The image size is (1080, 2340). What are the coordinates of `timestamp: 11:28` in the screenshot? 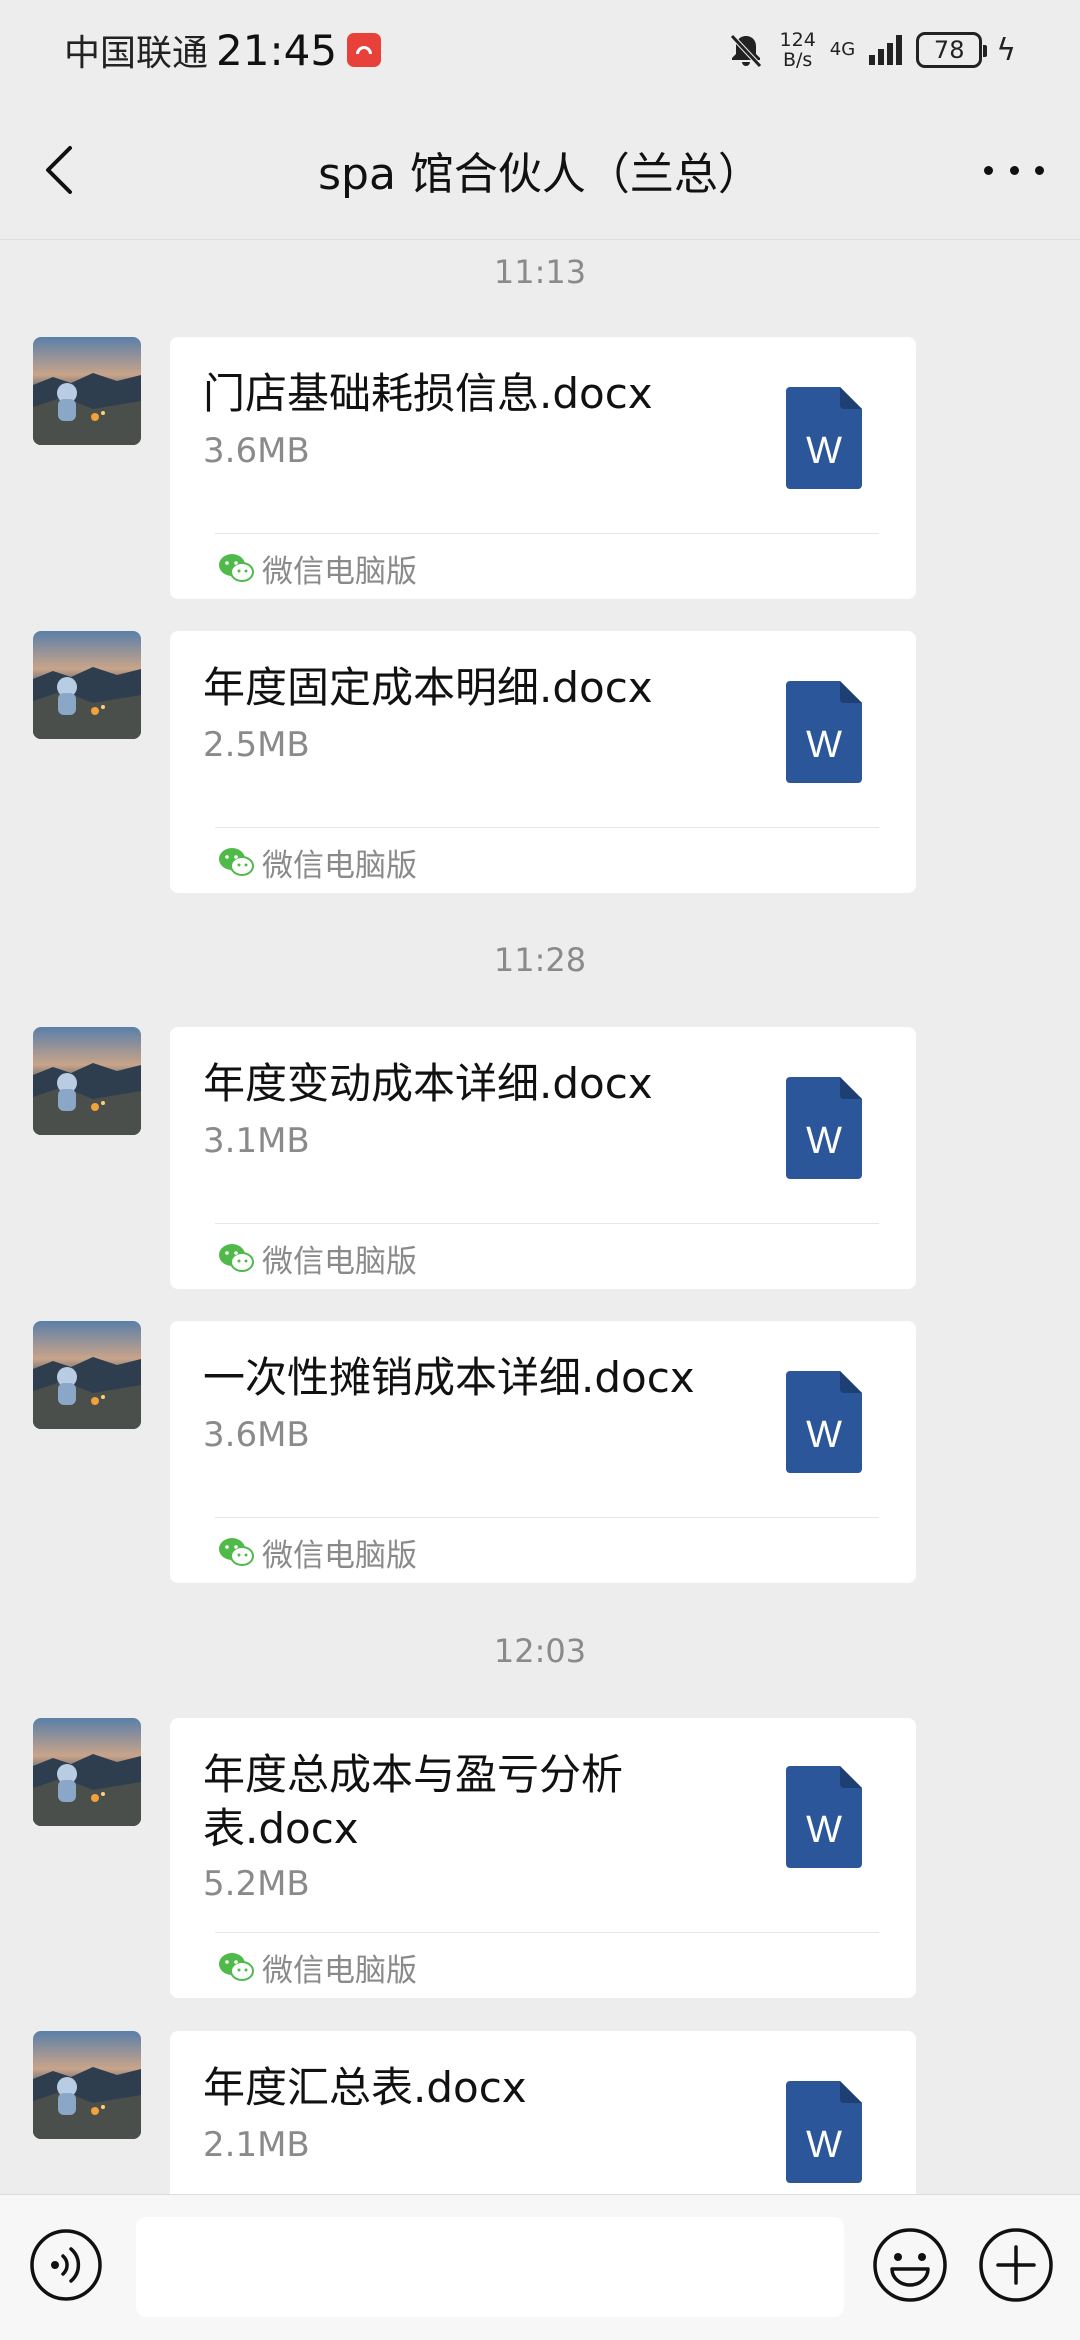 It's located at (540, 960).